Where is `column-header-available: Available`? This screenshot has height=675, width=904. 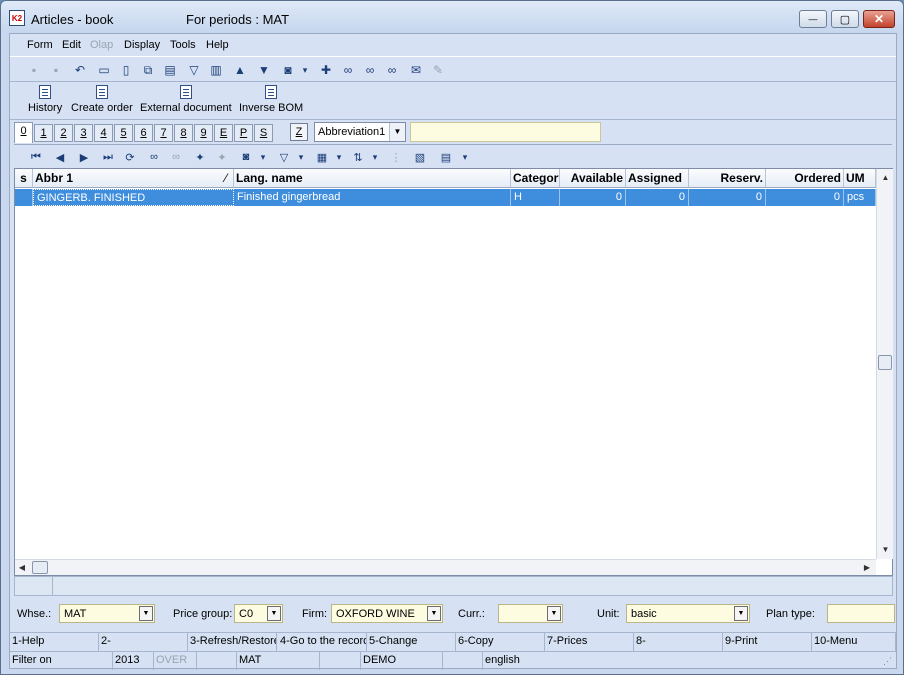
column-header-available: Available is located at coordinates (593, 178).